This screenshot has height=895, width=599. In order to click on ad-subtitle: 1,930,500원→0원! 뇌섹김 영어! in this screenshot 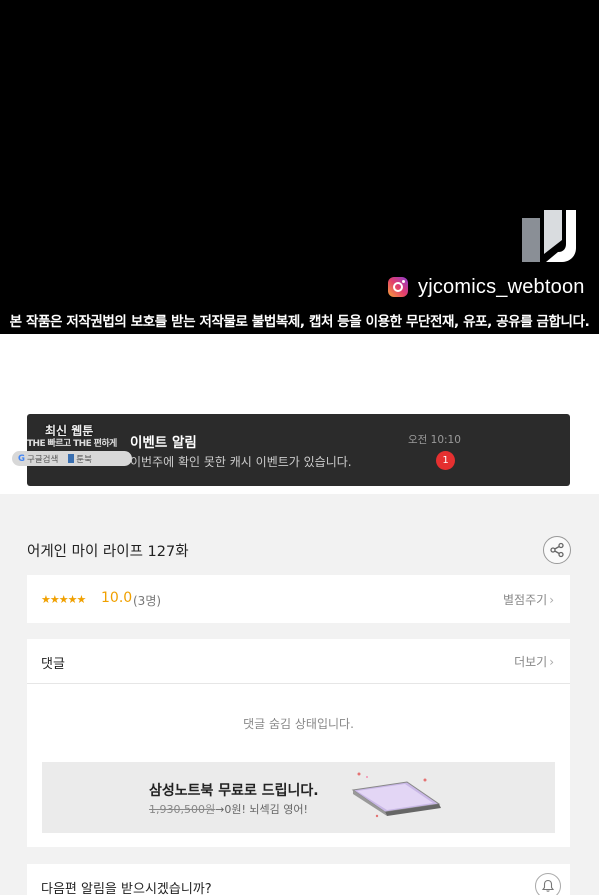, I will do `click(228, 809)`.